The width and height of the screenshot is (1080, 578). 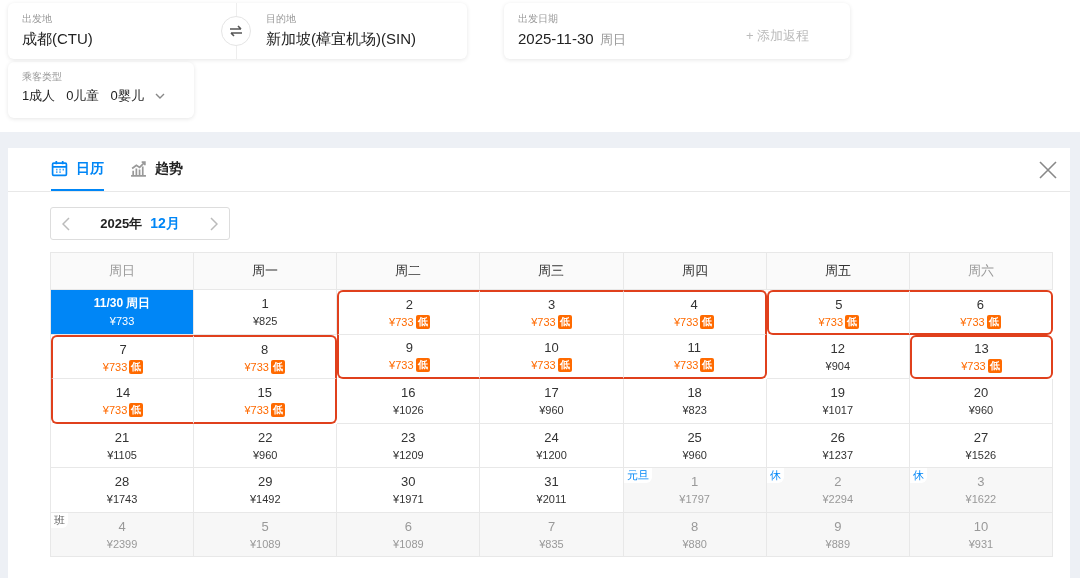 What do you see at coordinates (408, 410) in the screenshot?
I see `price: ¥1026` at bounding box center [408, 410].